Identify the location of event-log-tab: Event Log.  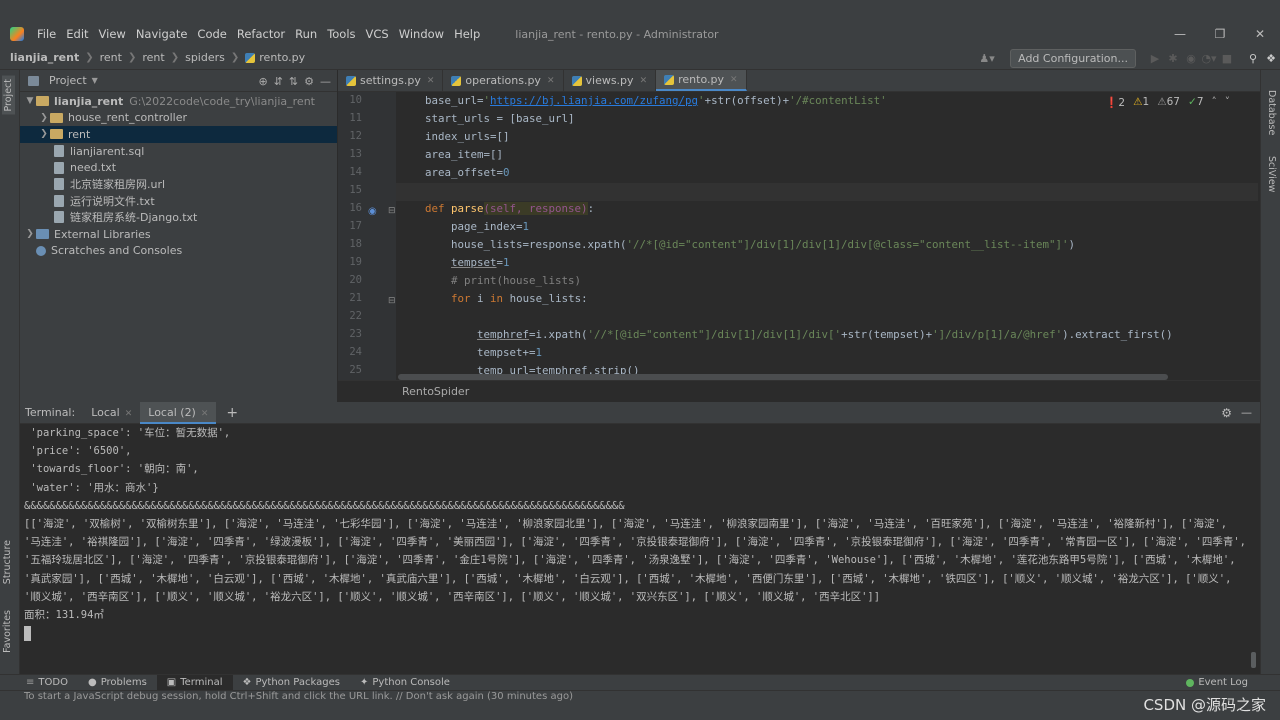
(1217, 683).